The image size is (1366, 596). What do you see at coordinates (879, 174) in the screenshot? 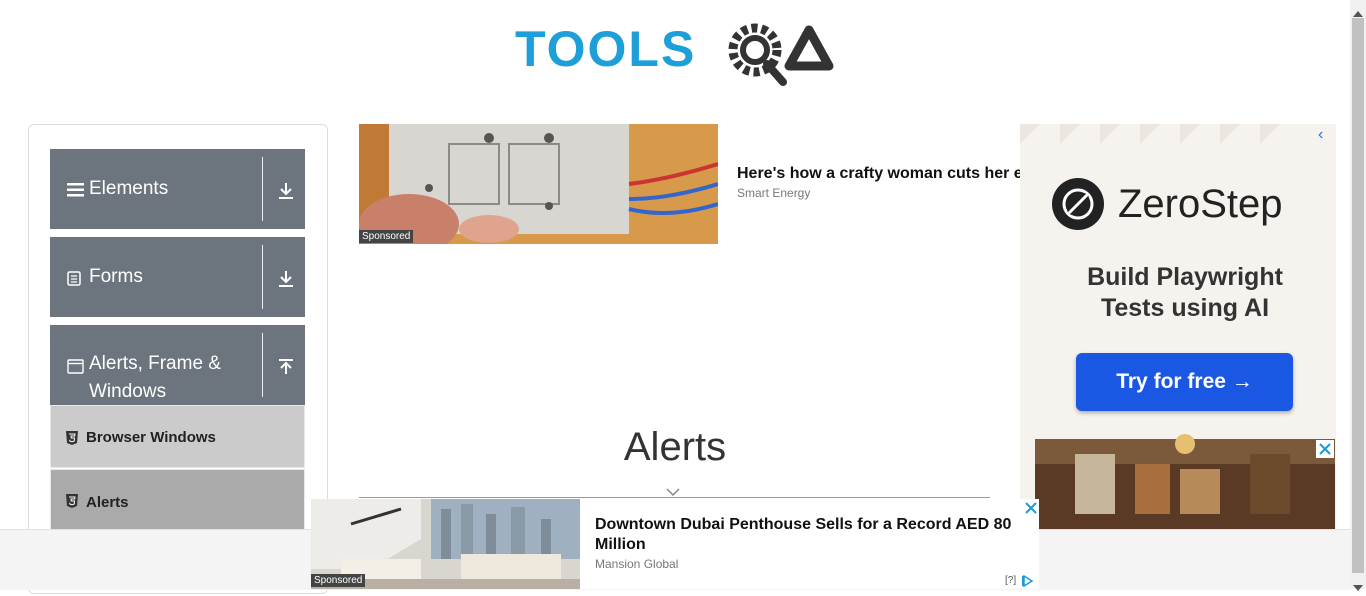
I see `ad-title: Here's how a crafty woman cuts her e` at bounding box center [879, 174].